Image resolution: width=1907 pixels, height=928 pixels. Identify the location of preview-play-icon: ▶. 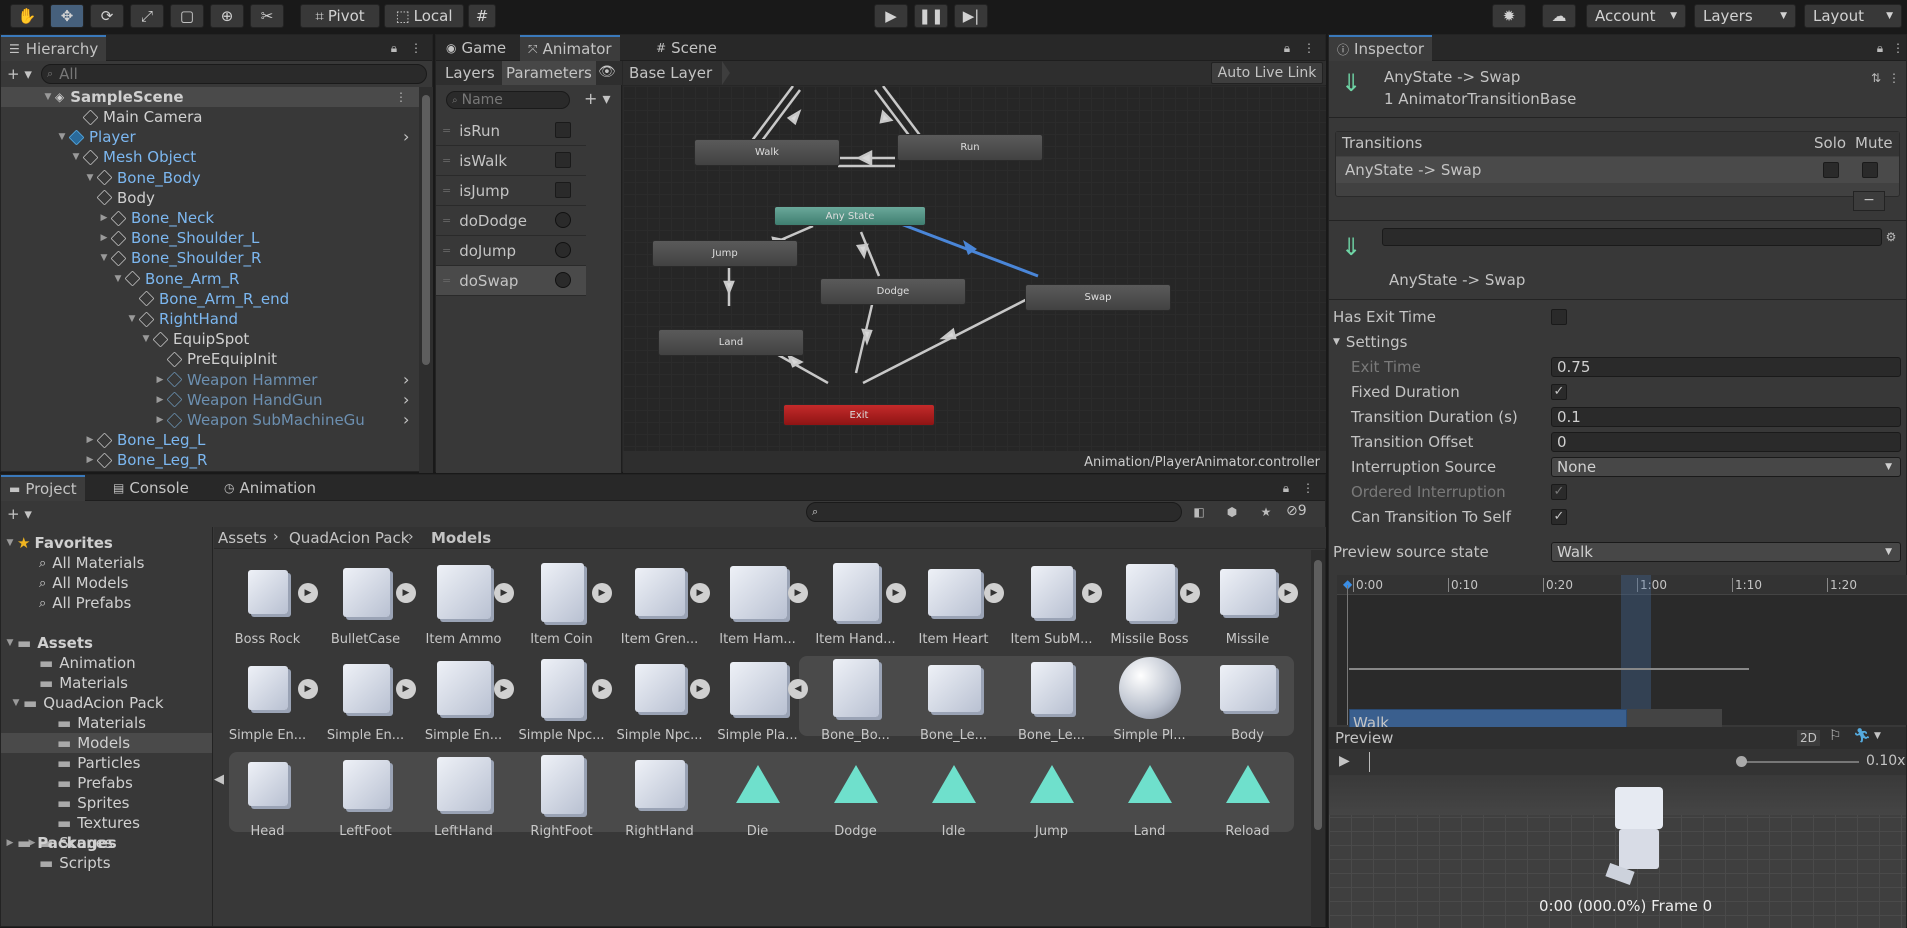
(1344, 761).